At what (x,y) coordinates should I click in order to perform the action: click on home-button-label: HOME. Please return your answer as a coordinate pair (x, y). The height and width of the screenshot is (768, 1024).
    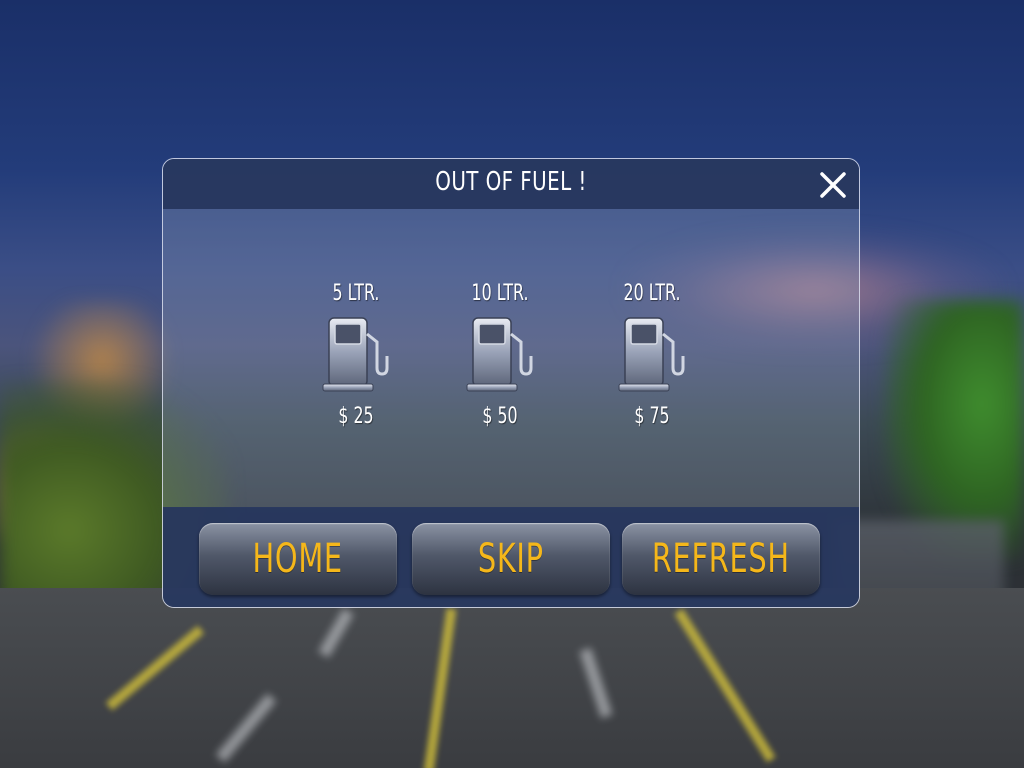
    Looking at the image, I should click on (298, 559).